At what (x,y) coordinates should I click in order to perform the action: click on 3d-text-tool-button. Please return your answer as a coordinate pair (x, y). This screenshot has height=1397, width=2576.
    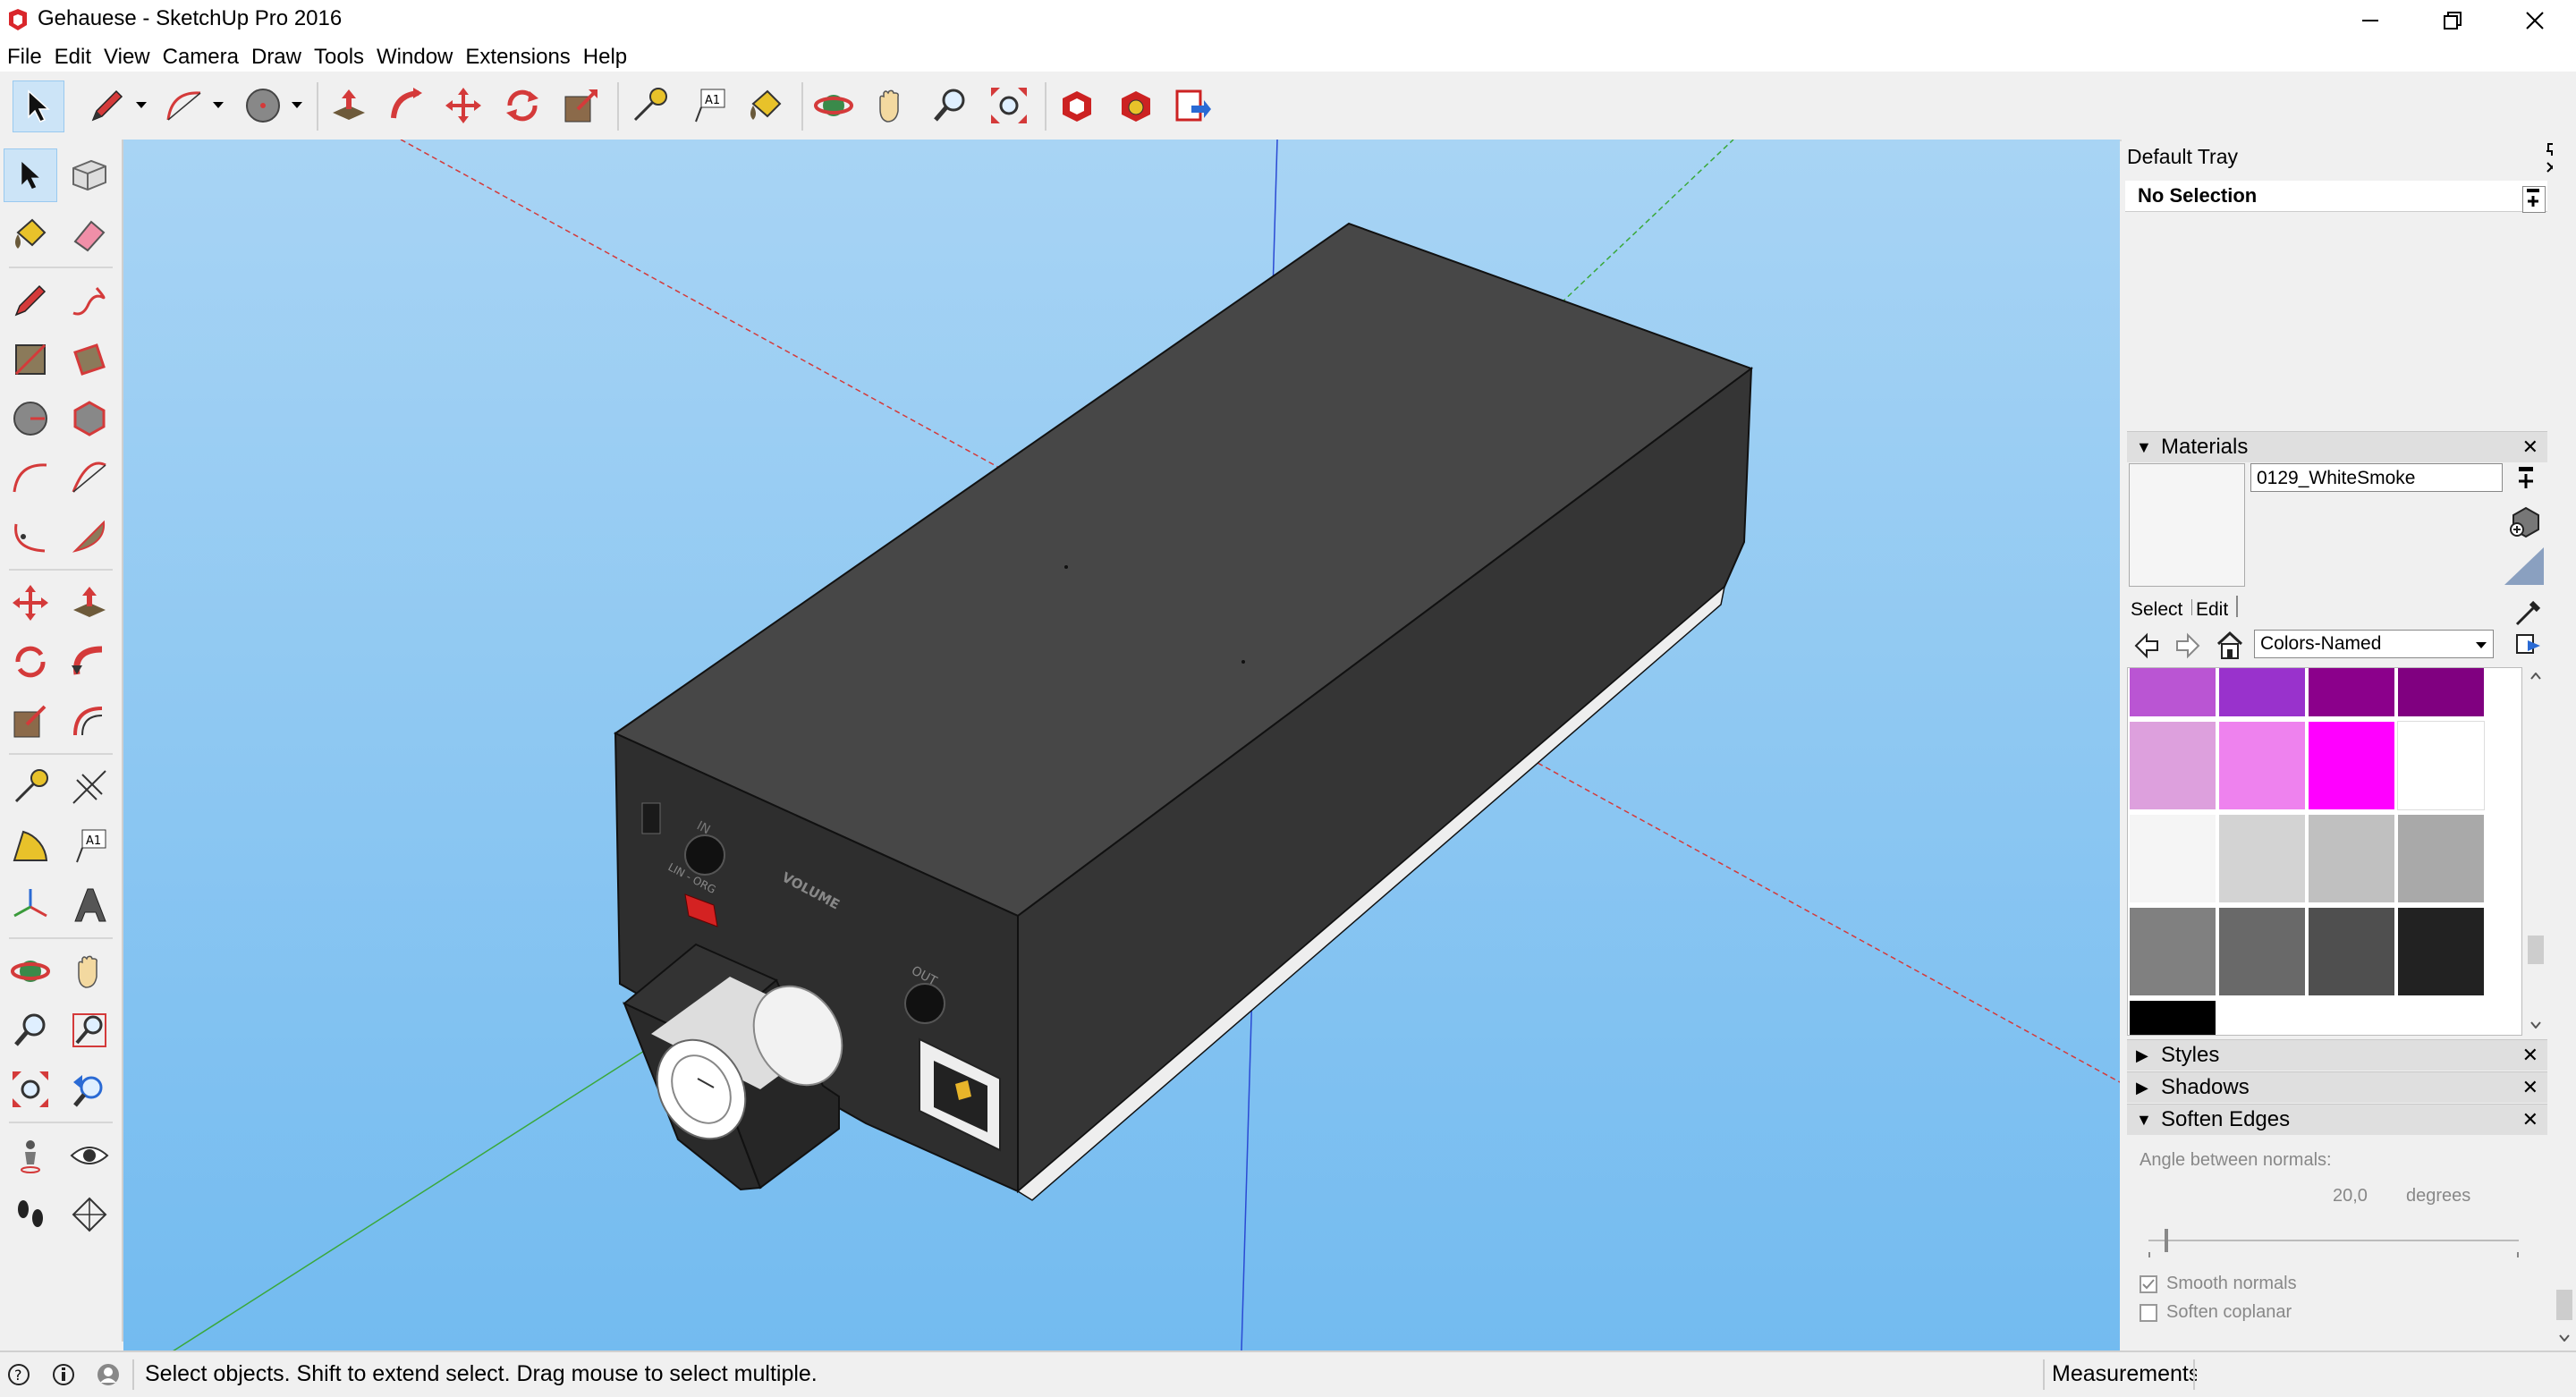
    Looking at the image, I should click on (89, 905).